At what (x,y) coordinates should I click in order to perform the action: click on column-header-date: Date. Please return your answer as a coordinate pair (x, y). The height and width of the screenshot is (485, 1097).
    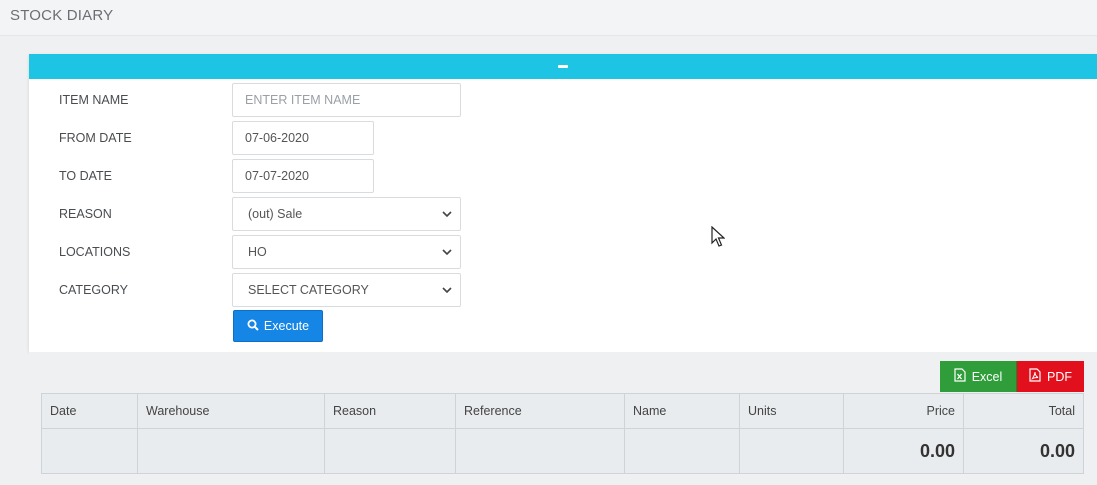
    Looking at the image, I should click on (90, 411).